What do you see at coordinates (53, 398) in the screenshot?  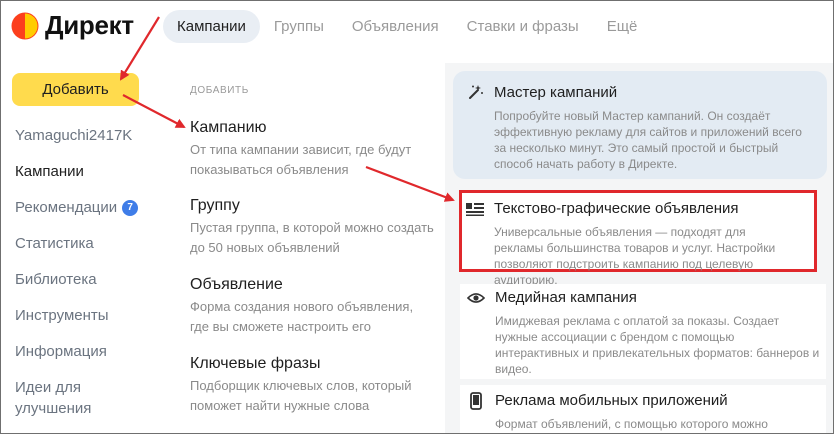 I see `sidebar-item-label: Идеи для улучшения` at bounding box center [53, 398].